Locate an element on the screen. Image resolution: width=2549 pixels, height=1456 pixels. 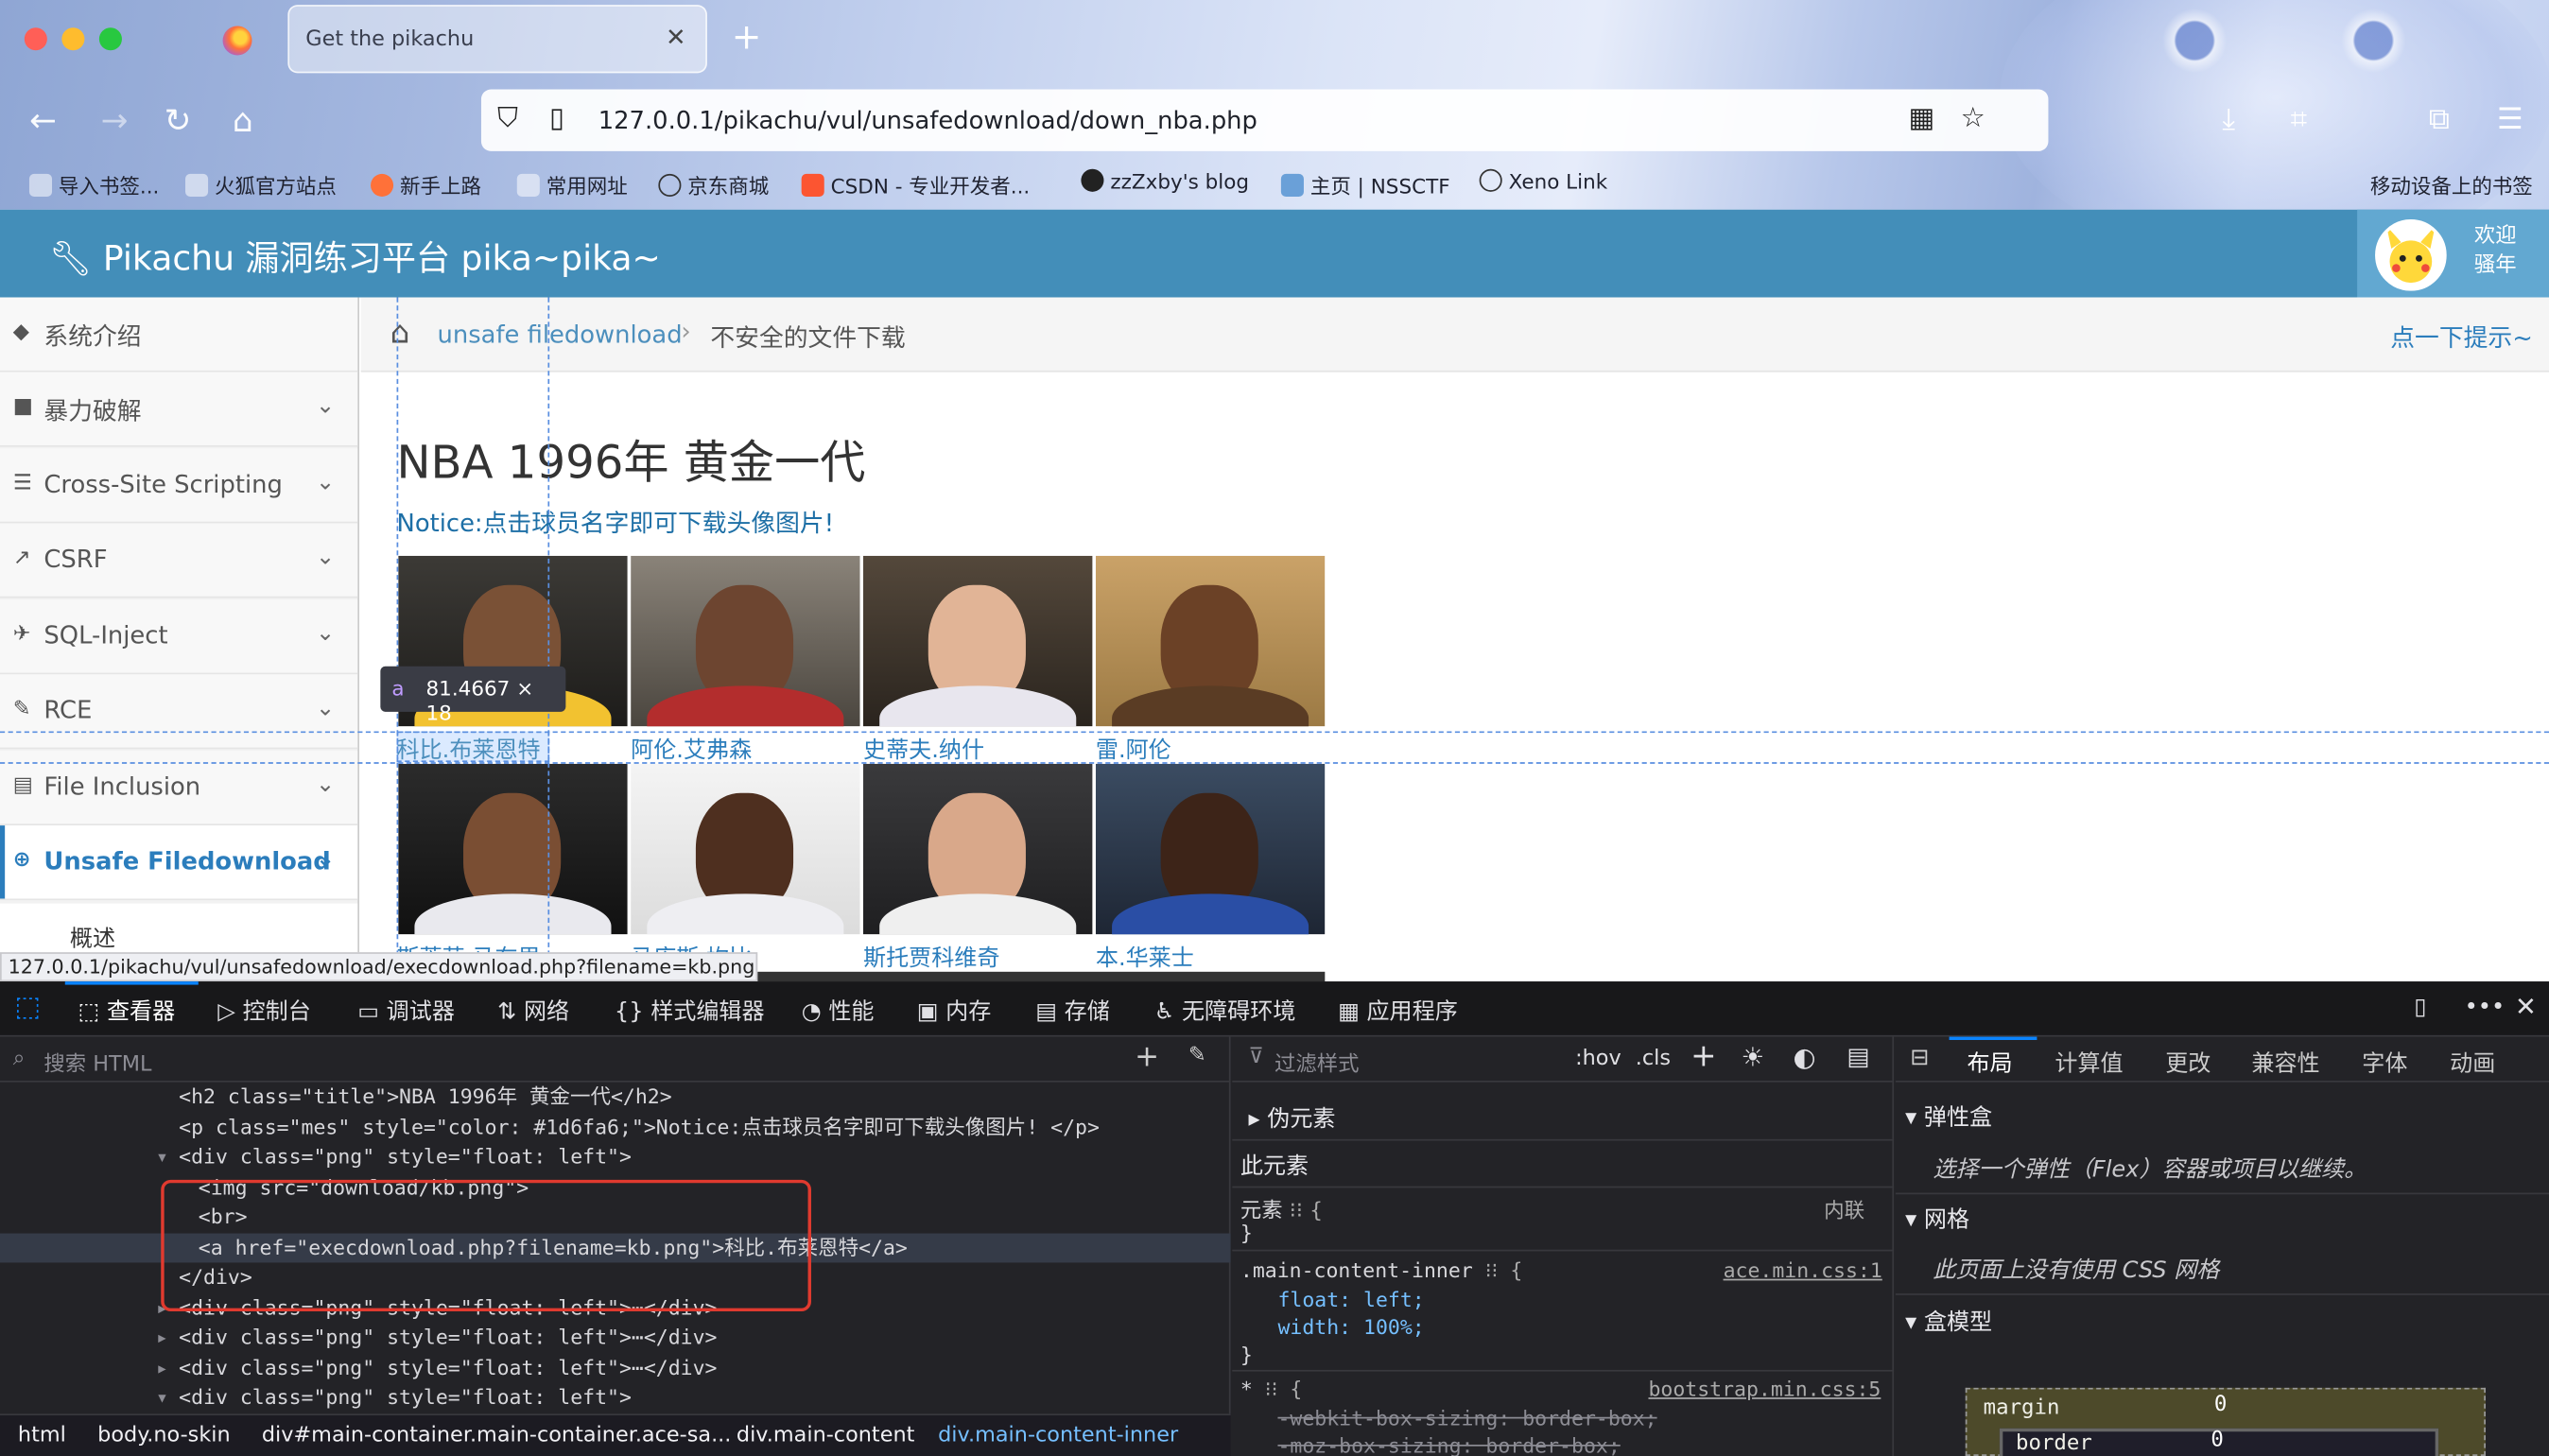
close-tab-icon: ✕ is located at coordinates (676, 37).